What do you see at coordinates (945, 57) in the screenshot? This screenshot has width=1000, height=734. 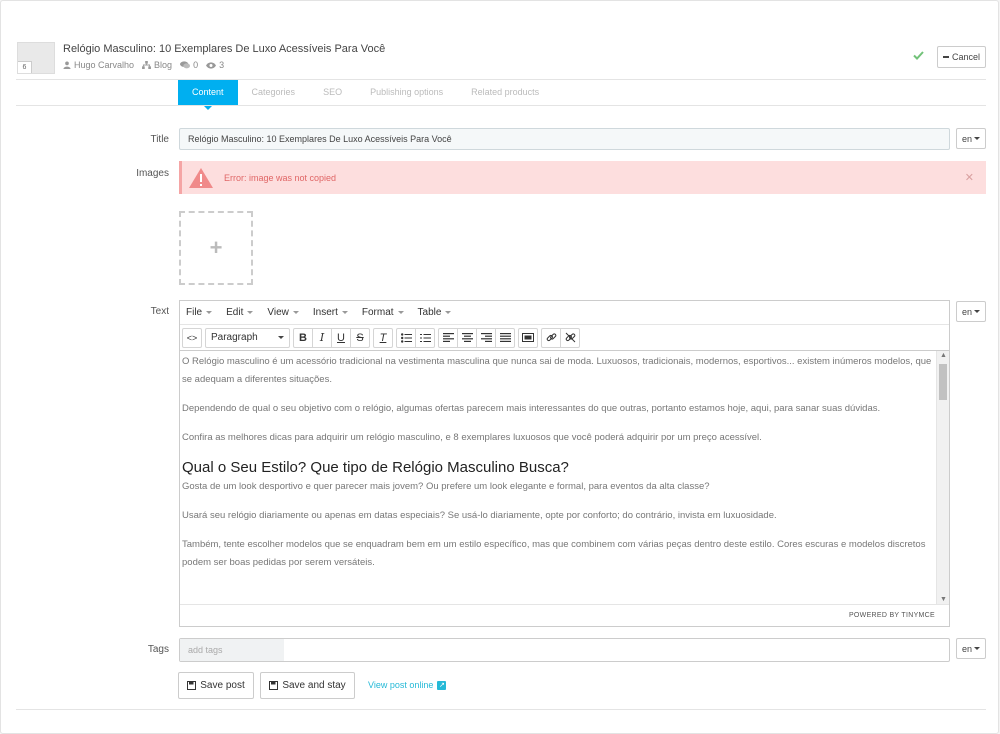 I see `minus-icon` at bounding box center [945, 57].